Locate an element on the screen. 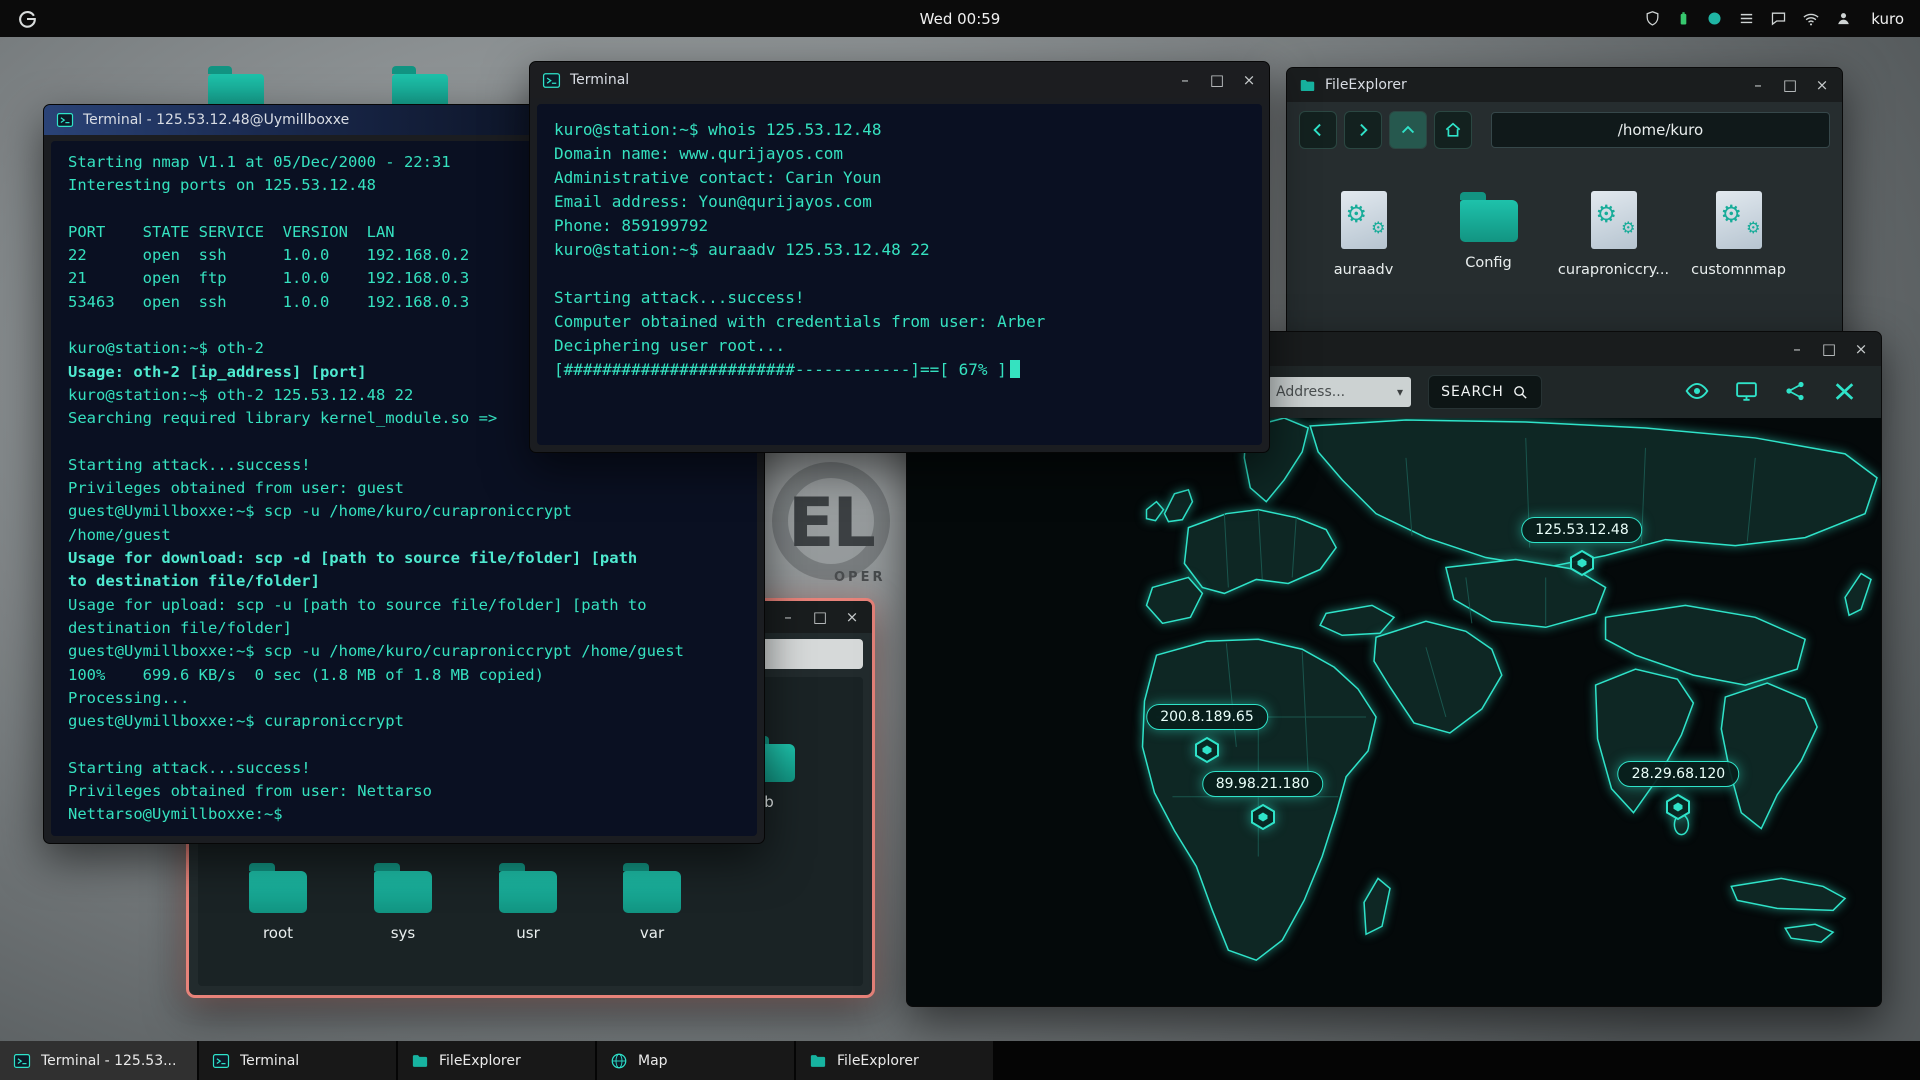  file-name: usr is located at coordinates (528, 933).